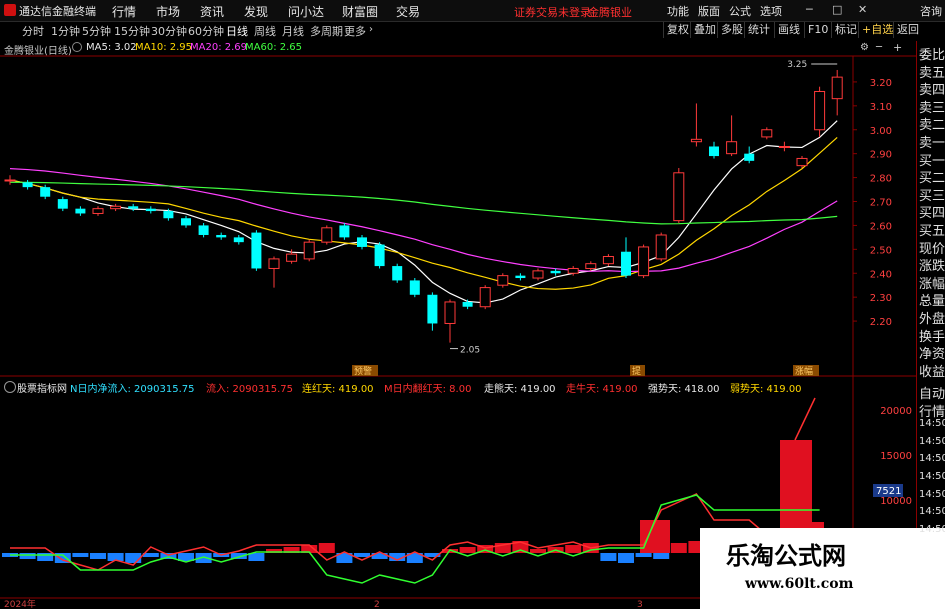 The image size is (945, 609). What do you see at coordinates (766, 389) in the screenshot?
I see `indicator-item: 弱势天: 419.00` at bounding box center [766, 389].